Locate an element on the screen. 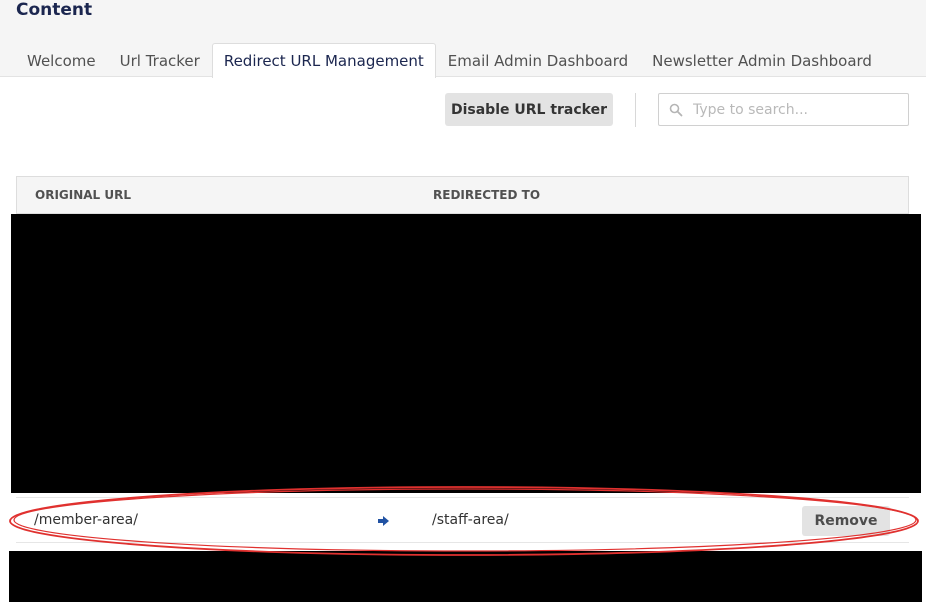 Image resolution: width=926 pixels, height=602 pixels. disable-url-tracker-button: Disable URL tracker is located at coordinates (529, 109).